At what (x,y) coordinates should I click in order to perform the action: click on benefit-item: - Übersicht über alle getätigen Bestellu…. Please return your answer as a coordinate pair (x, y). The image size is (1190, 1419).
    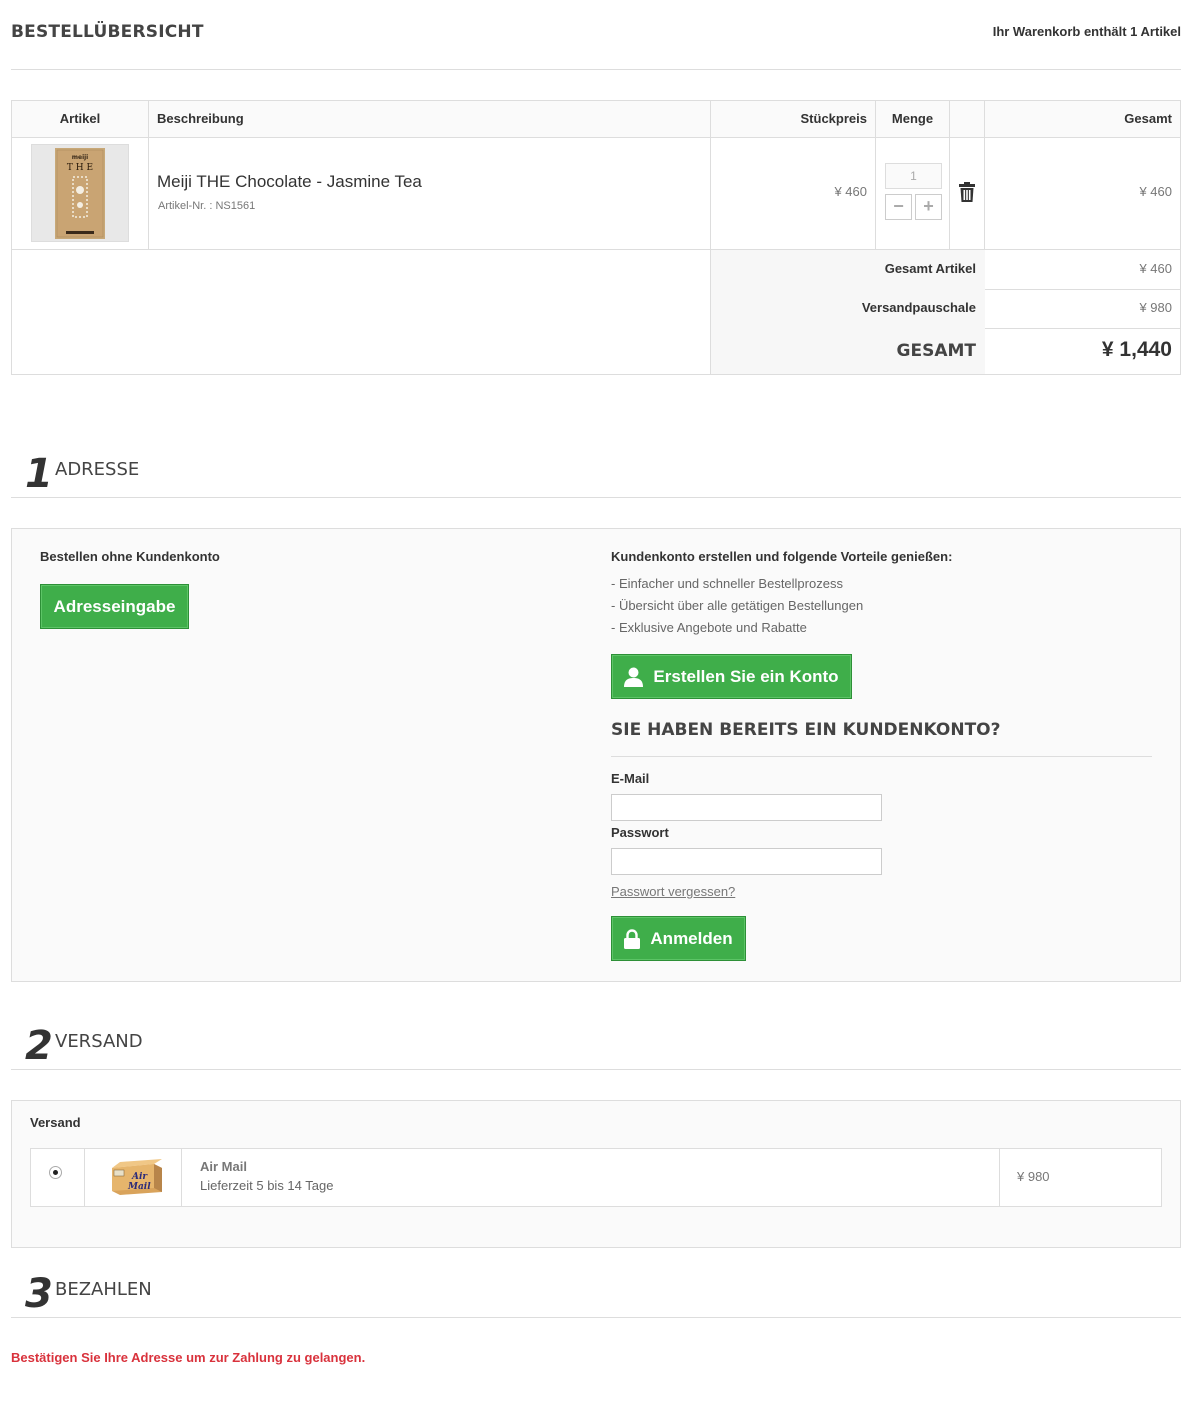
    Looking at the image, I should click on (737, 605).